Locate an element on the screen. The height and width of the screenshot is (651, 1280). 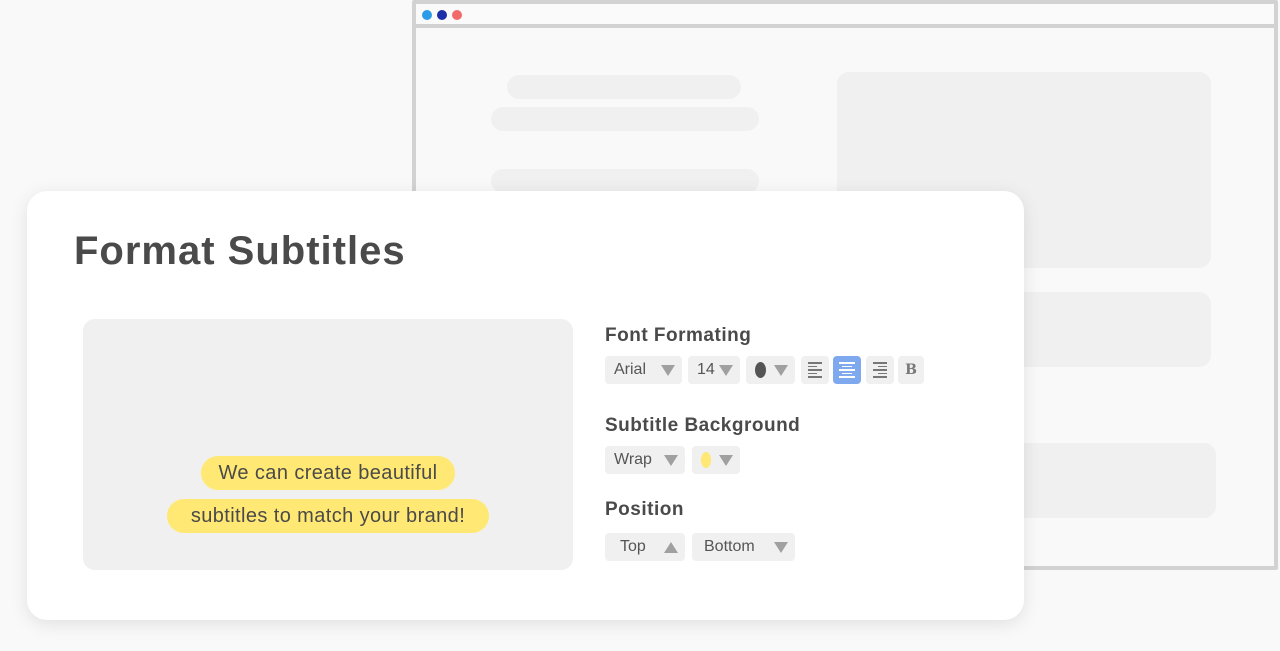
card-title: Format Subtitles is located at coordinates (240, 251).